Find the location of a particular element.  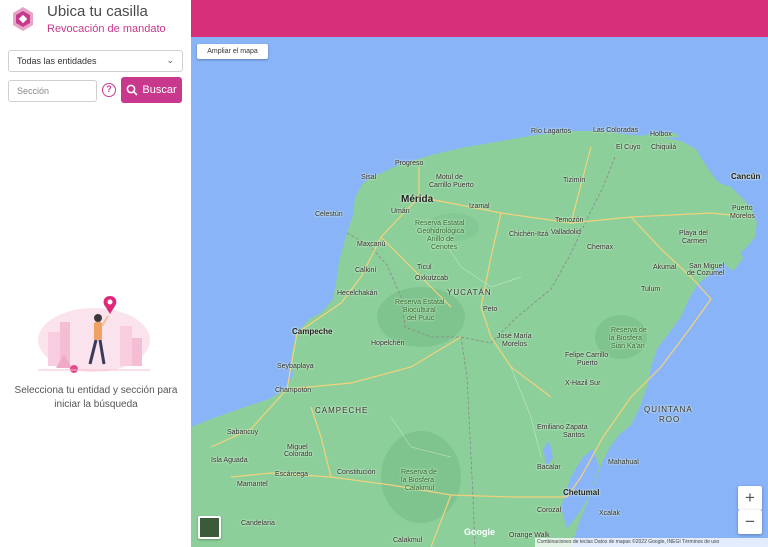

help-icon: ? is located at coordinates (109, 90).